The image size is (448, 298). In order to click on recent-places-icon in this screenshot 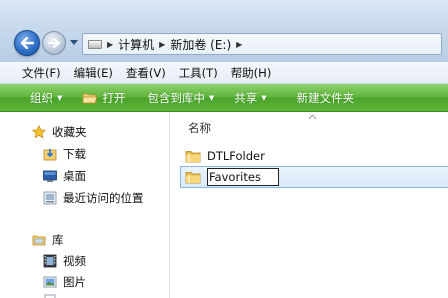, I will do `click(50, 198)`.